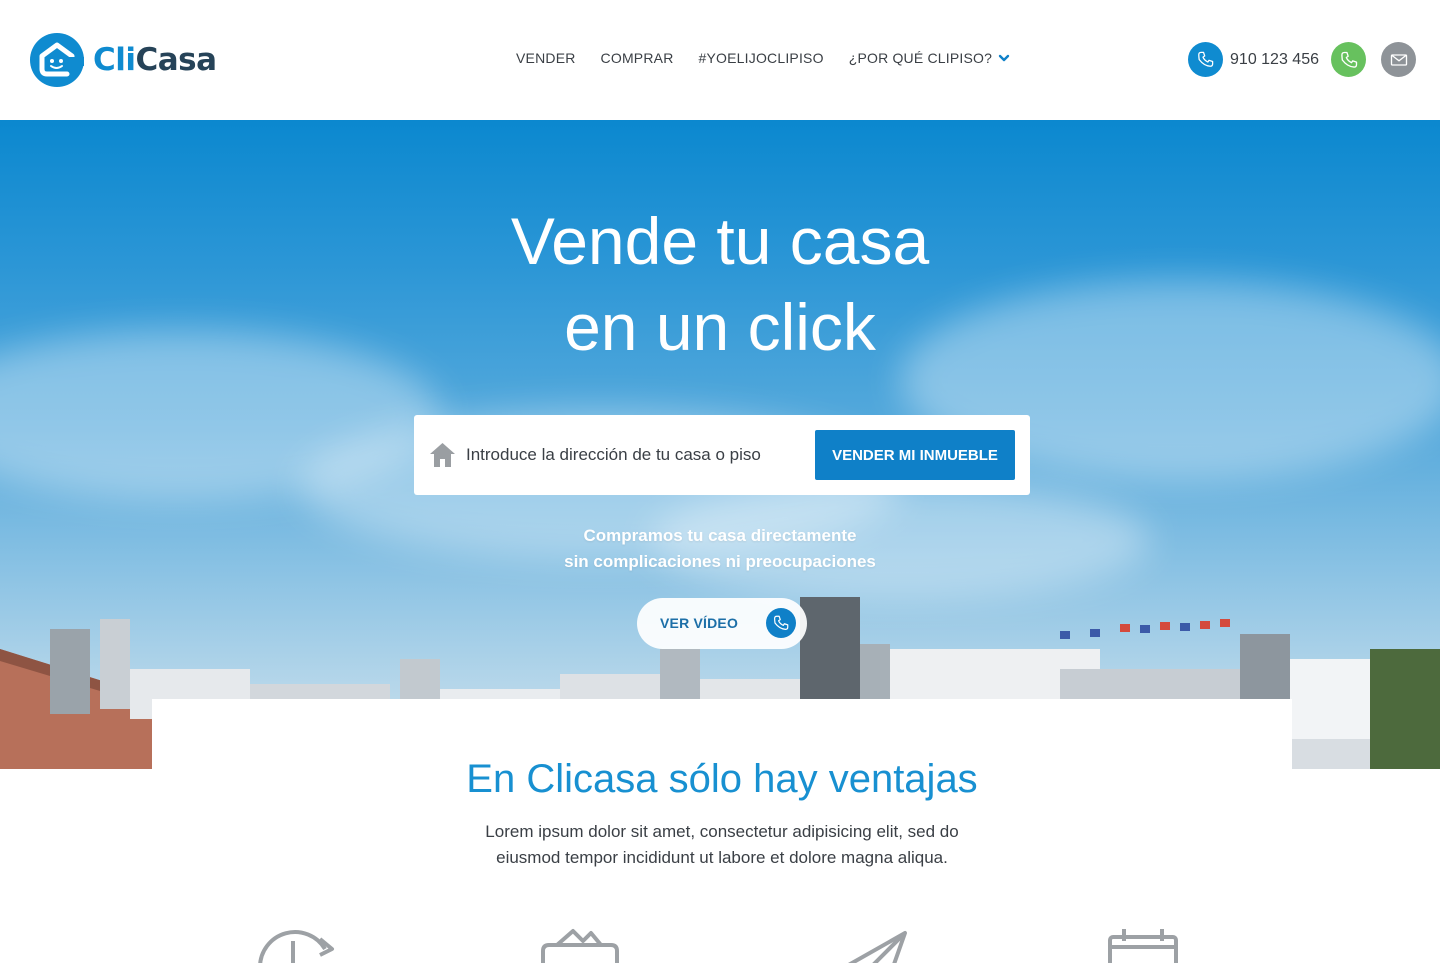 The width and height of the screenshot is (1440, 963). Describe the element at coordinates (296, 946) in the screenshot. I see `clock-refresh-icon` at that location.